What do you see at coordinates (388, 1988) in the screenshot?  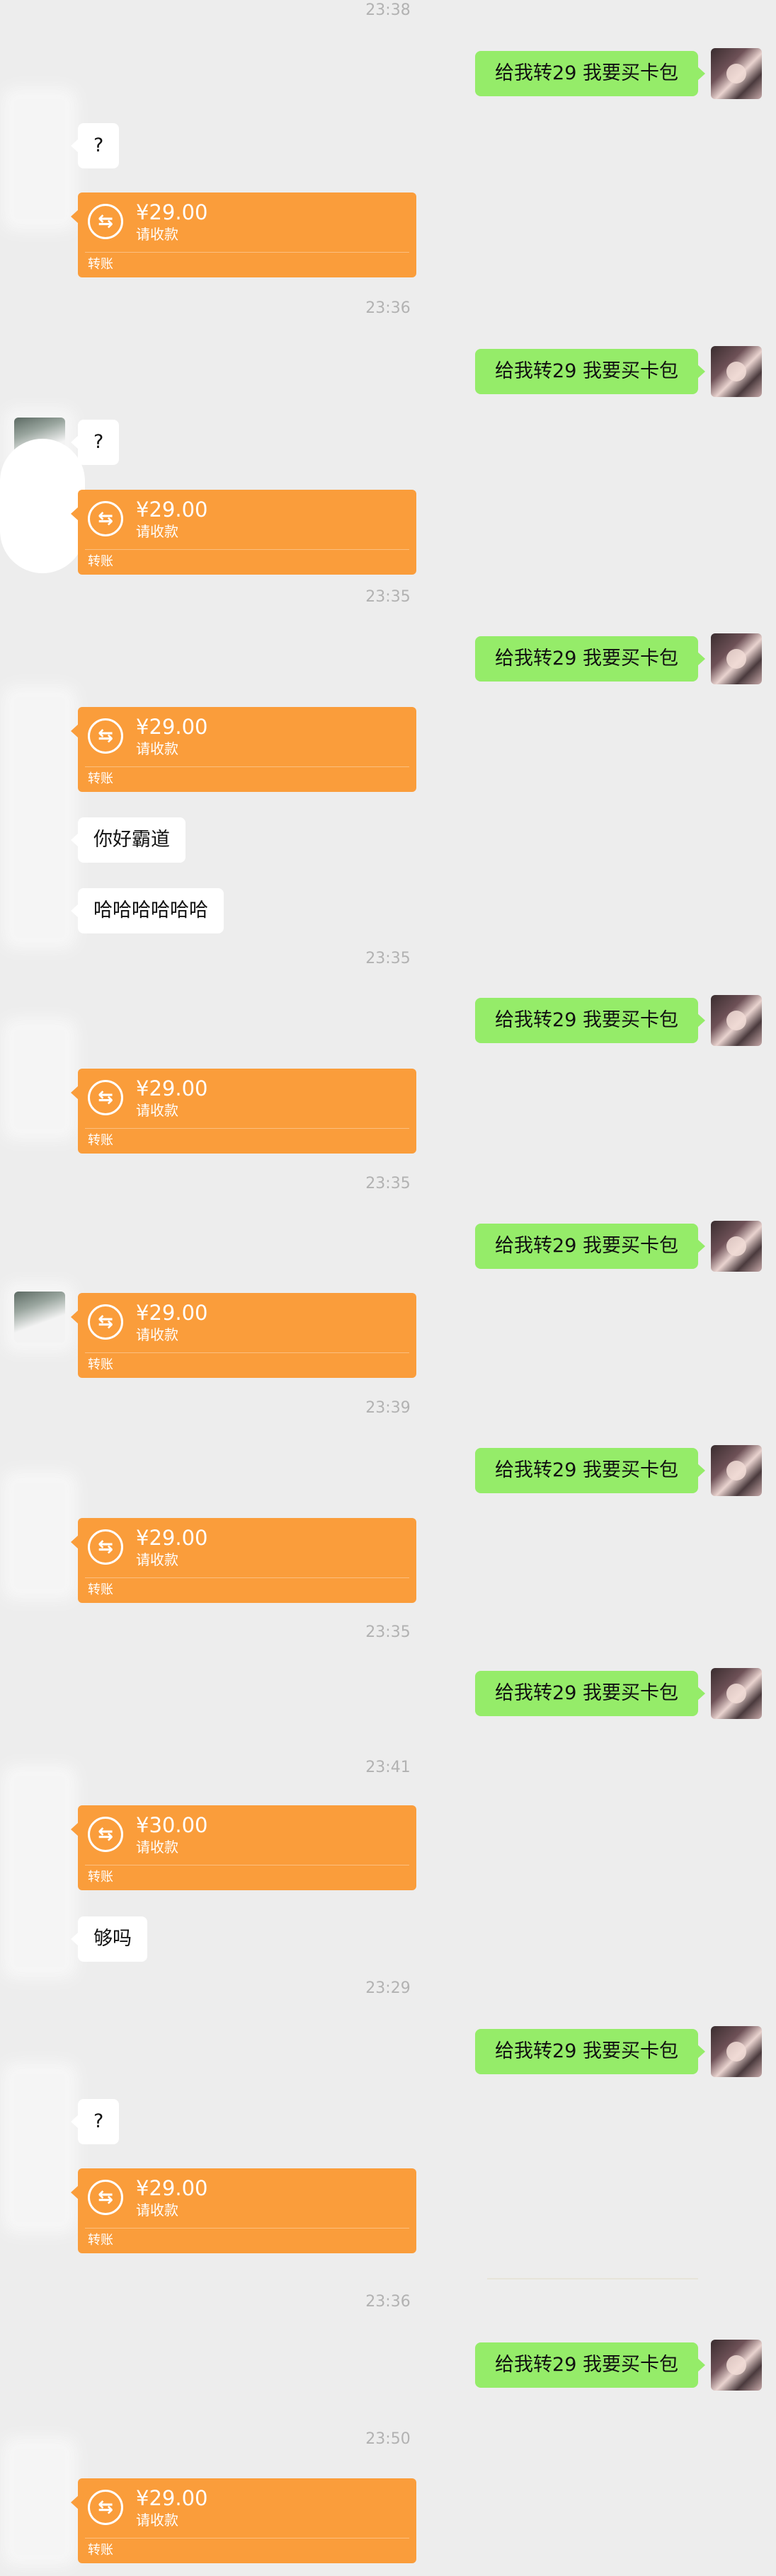 I see `timestamp: 23:29` at bounding box center [388, 1988].